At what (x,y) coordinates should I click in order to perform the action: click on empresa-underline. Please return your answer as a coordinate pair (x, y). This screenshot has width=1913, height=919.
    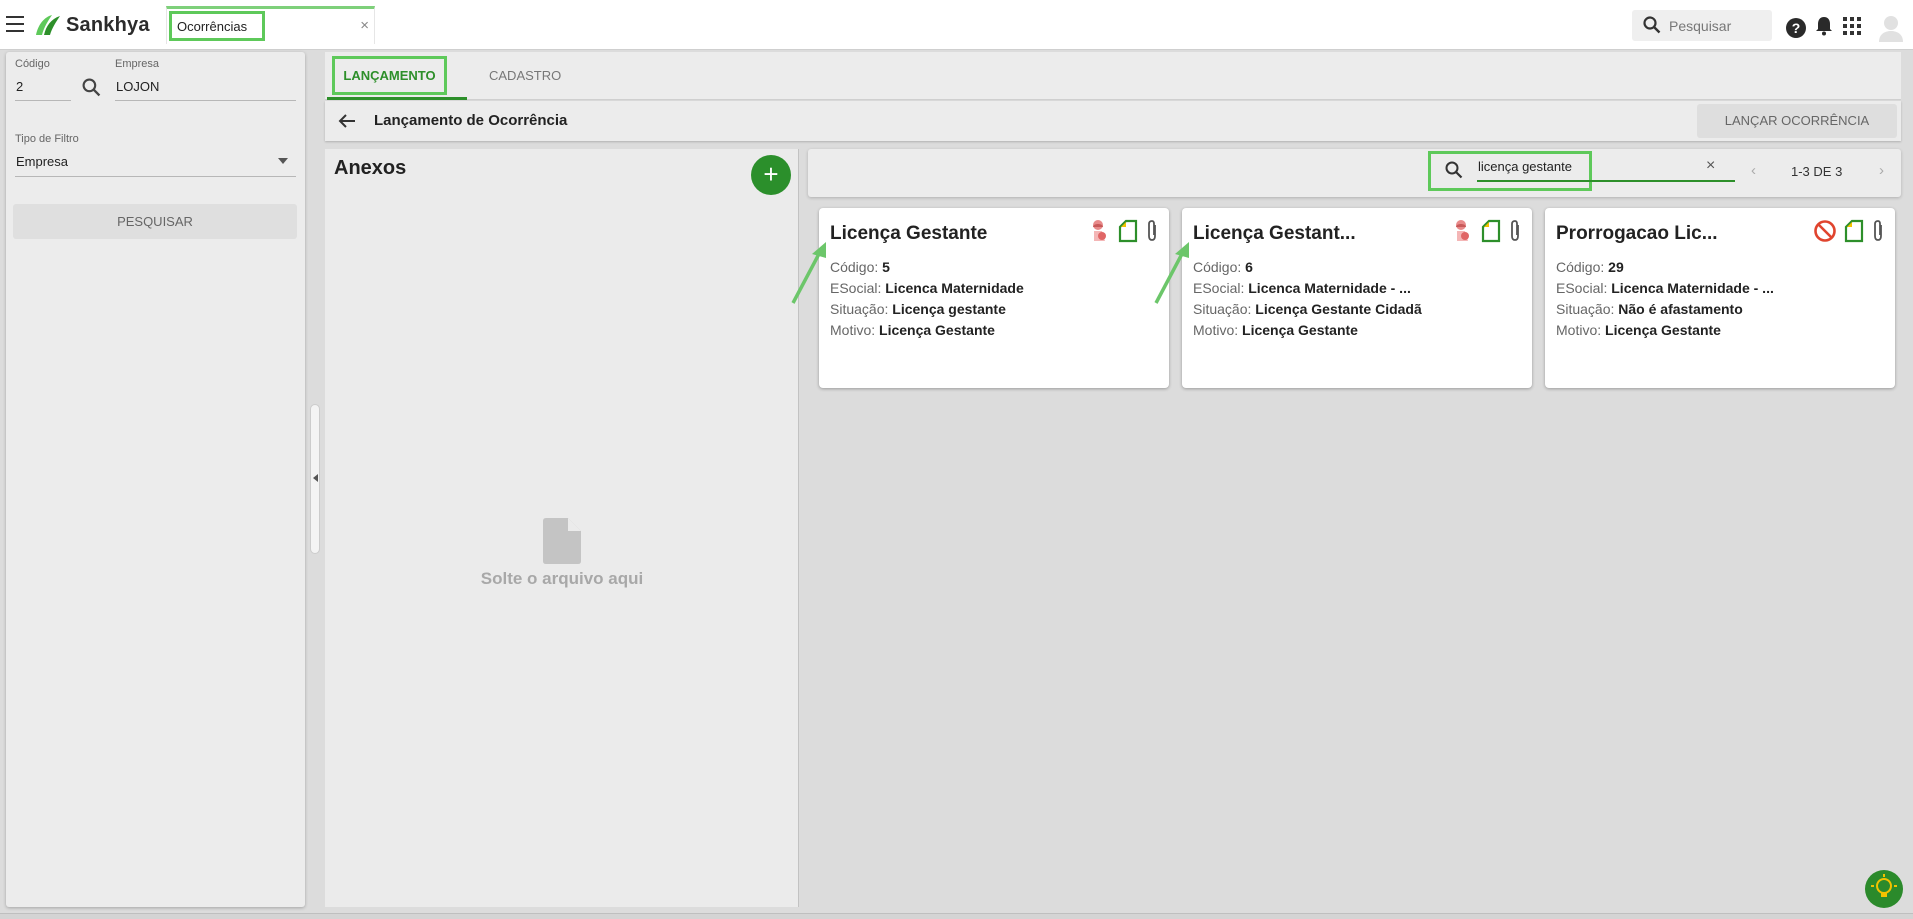
    Looking at the image, I should click on (205, 100).